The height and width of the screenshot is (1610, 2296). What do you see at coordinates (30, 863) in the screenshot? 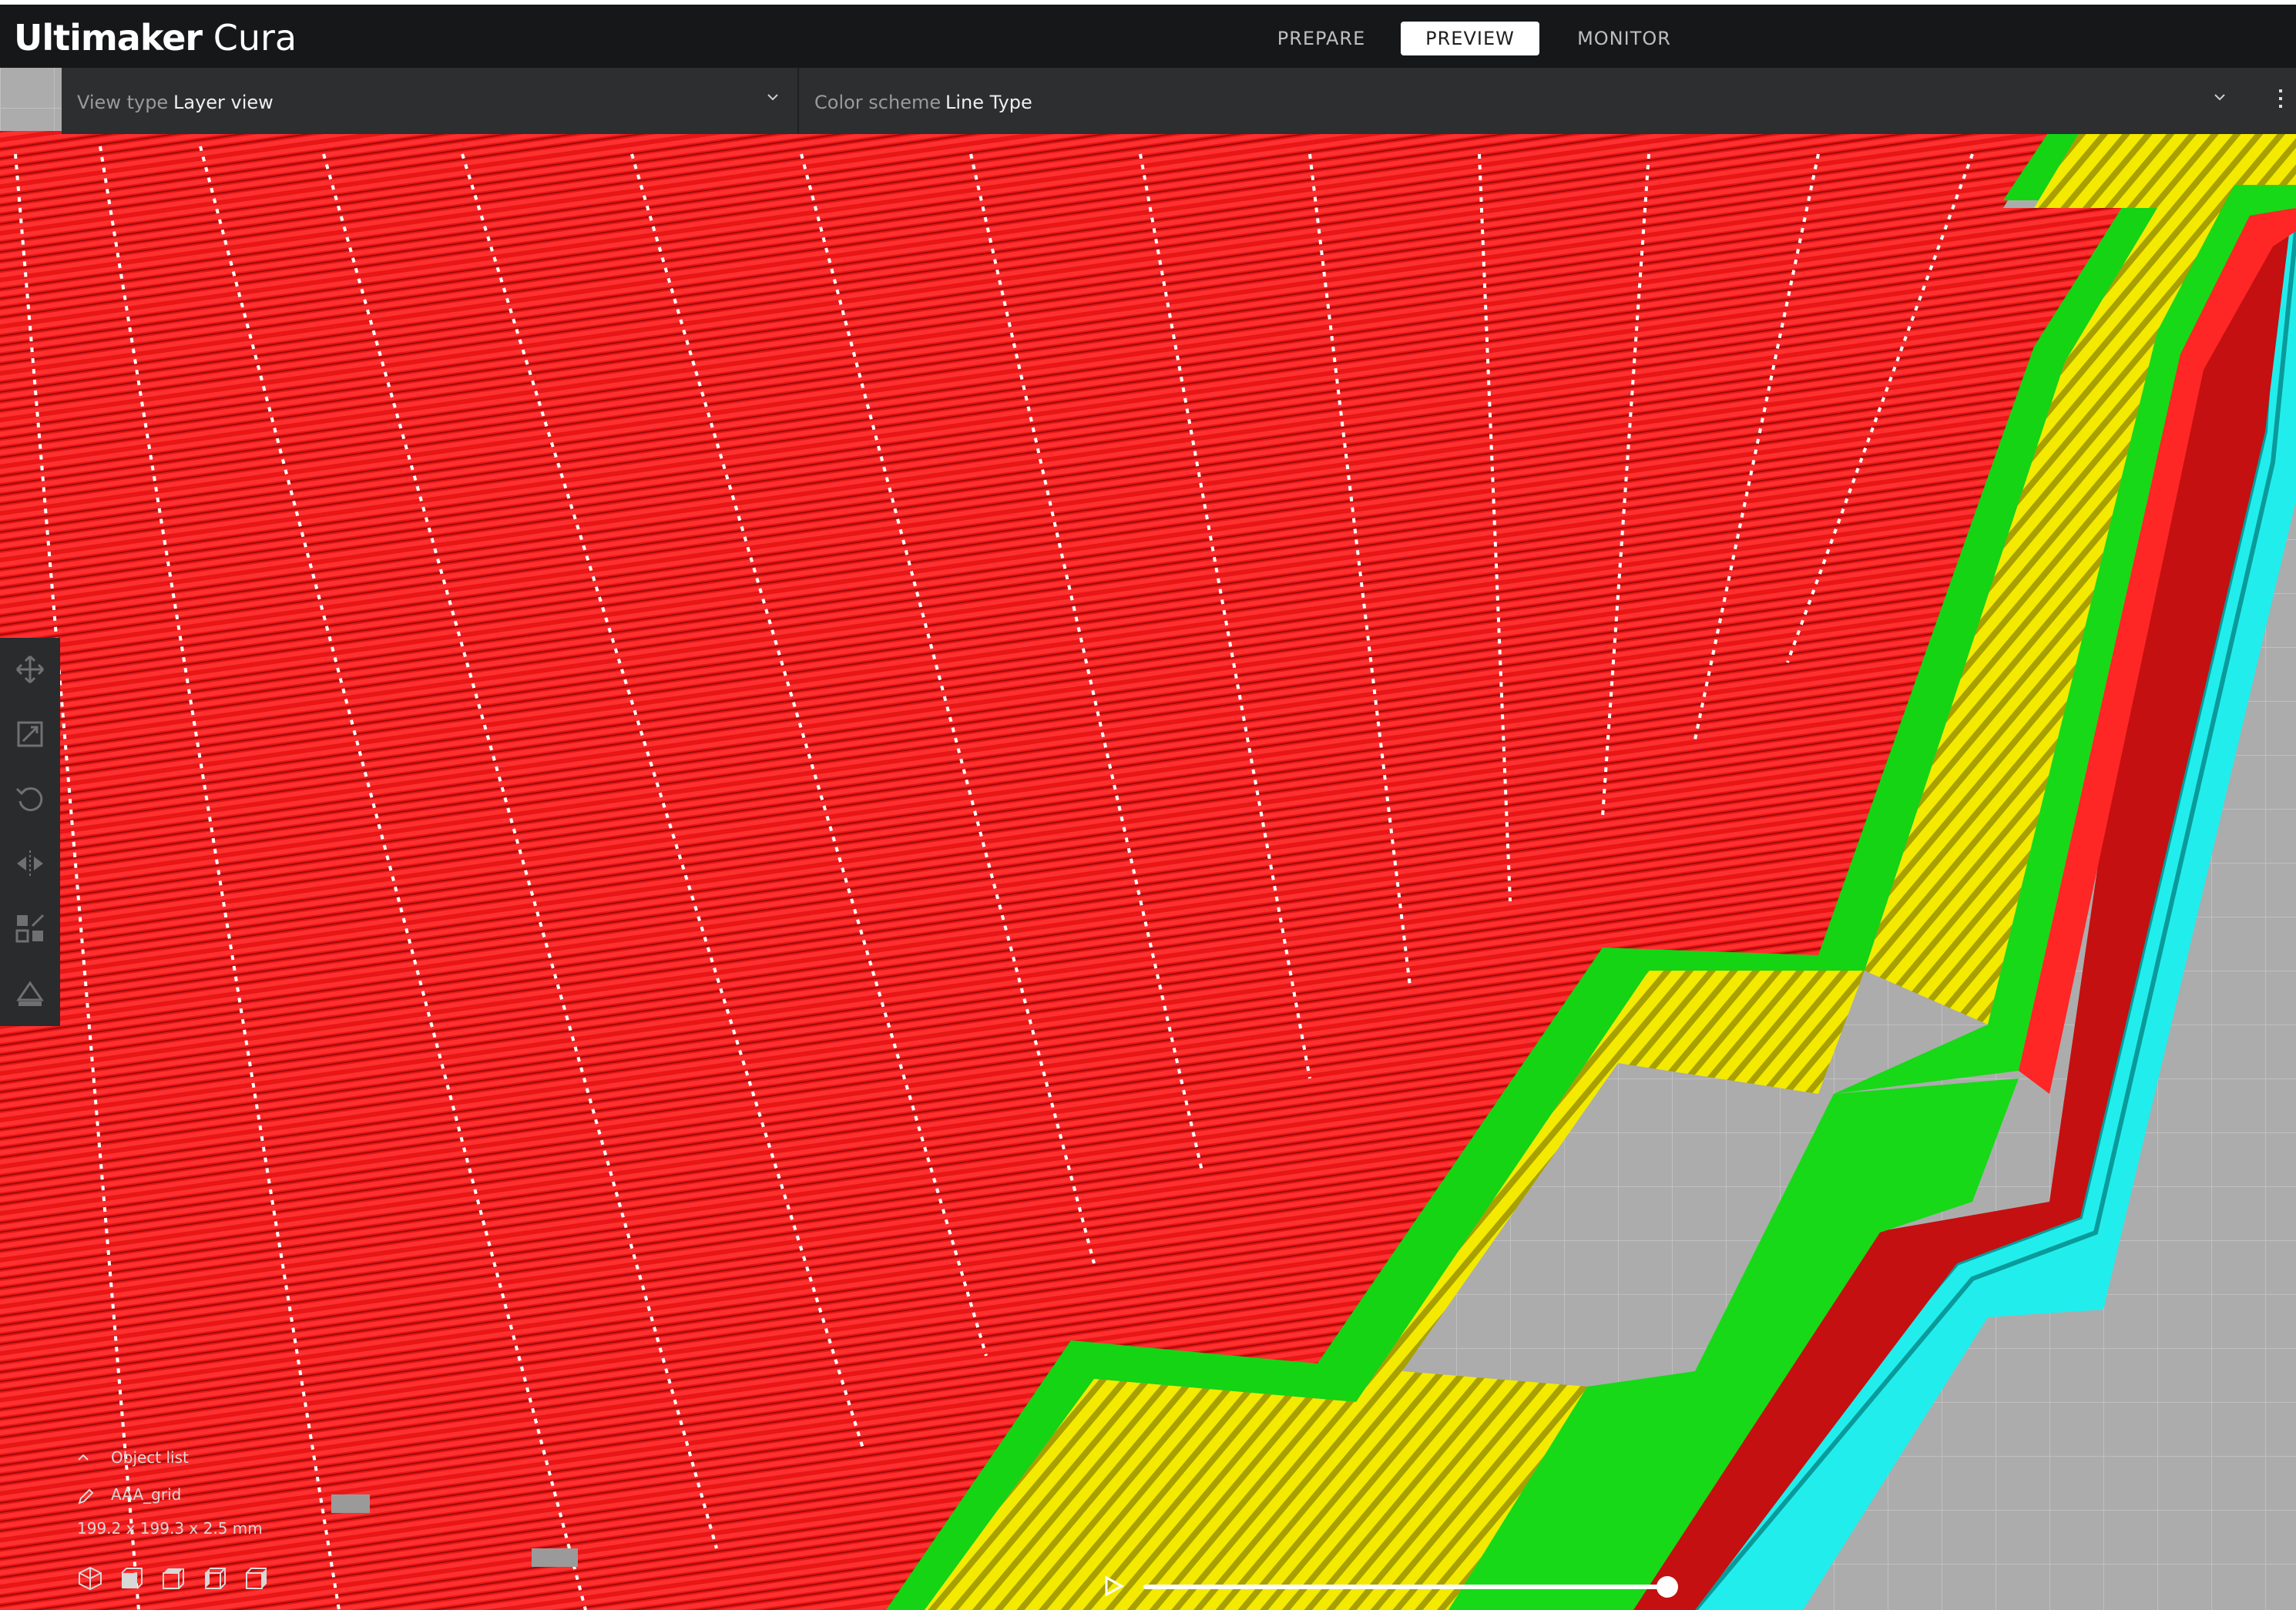
I see `mirror-icon` at bounding box center [30, 863].